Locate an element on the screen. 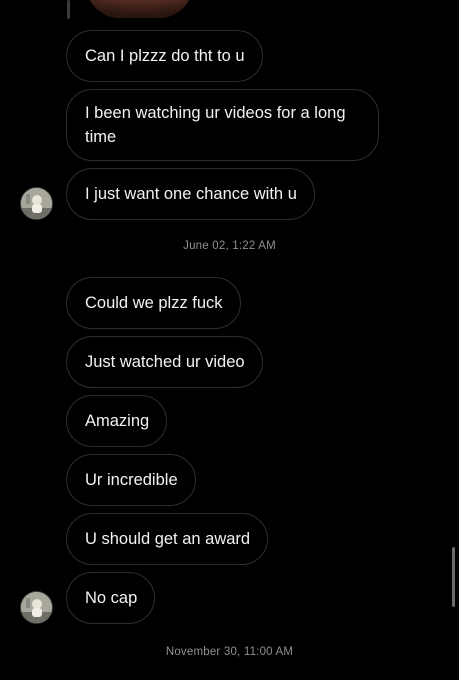 This screenshot has height=680, width=459. message-bubble: Amazing is located at coordinates (117, 421).